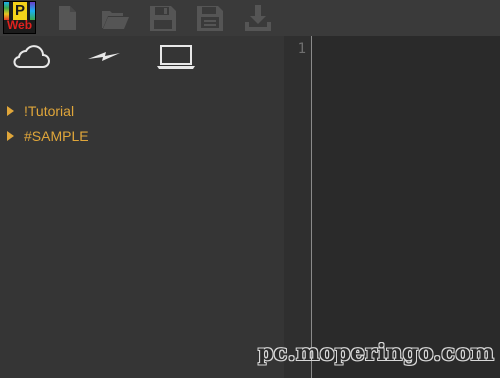 Image resolution: width=500 pixels, height=378 pixels. What do you see at coordinates (31, 56) in the screenshot?
I see `cloud-icon` at bounding box center [31, 56].